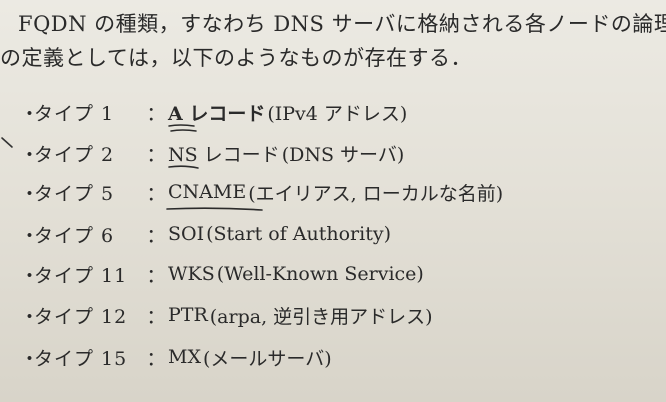 Image resolution: width=666 pixels, height=402 pixels. I want to click on record-text: A レコード, so click(217, 113).